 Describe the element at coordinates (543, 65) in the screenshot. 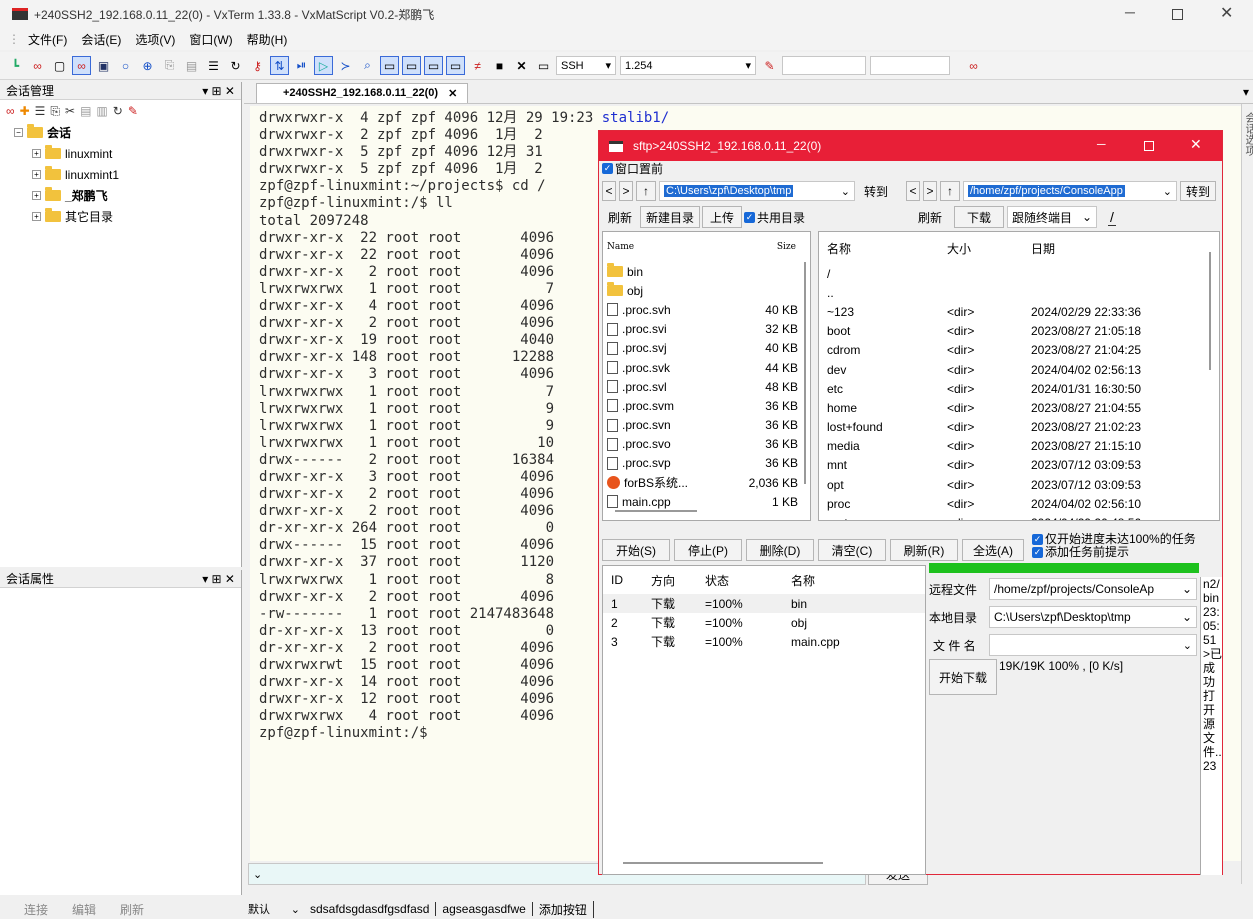

I see `window-icon: ▭` at that location.